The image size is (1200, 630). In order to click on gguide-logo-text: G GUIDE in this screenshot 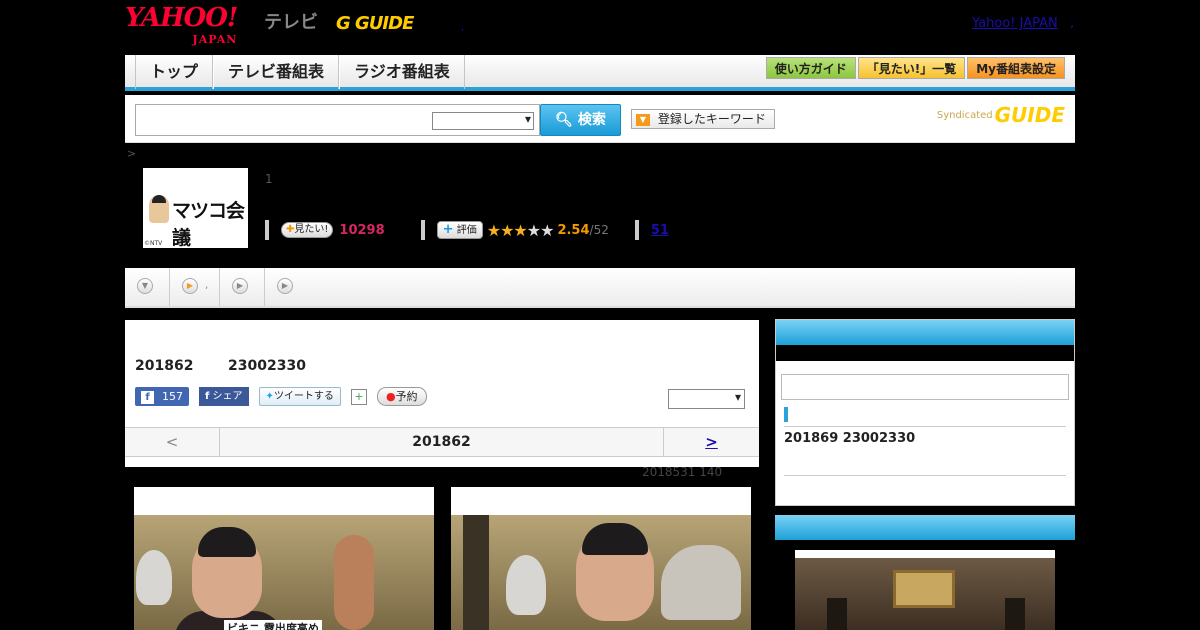, I will do `click(375, 23)`.